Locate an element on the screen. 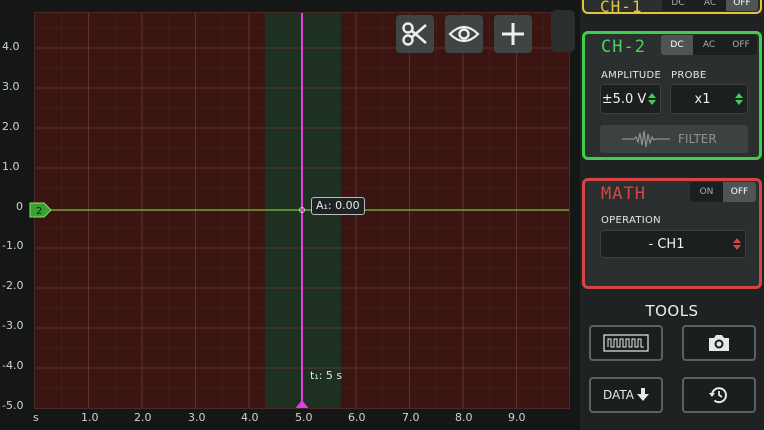  scissors-button is located at coordinates (415, 34).